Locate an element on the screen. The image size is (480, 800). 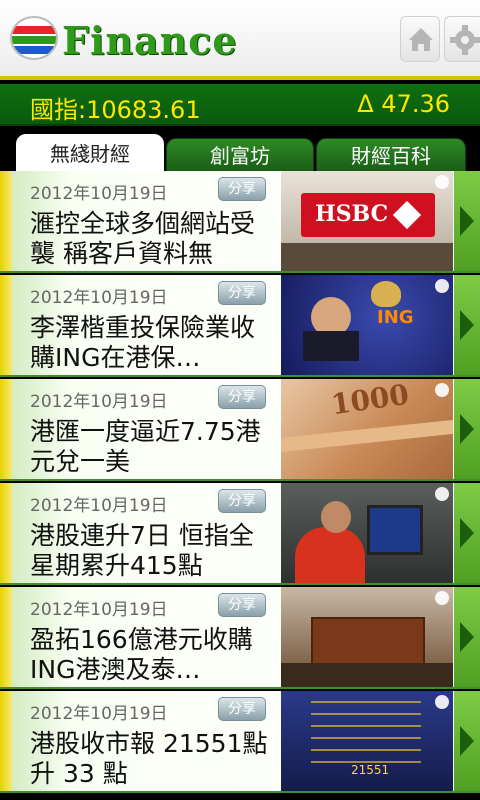
news-thumbnail: 1000 is located at coordinates (367, 429).